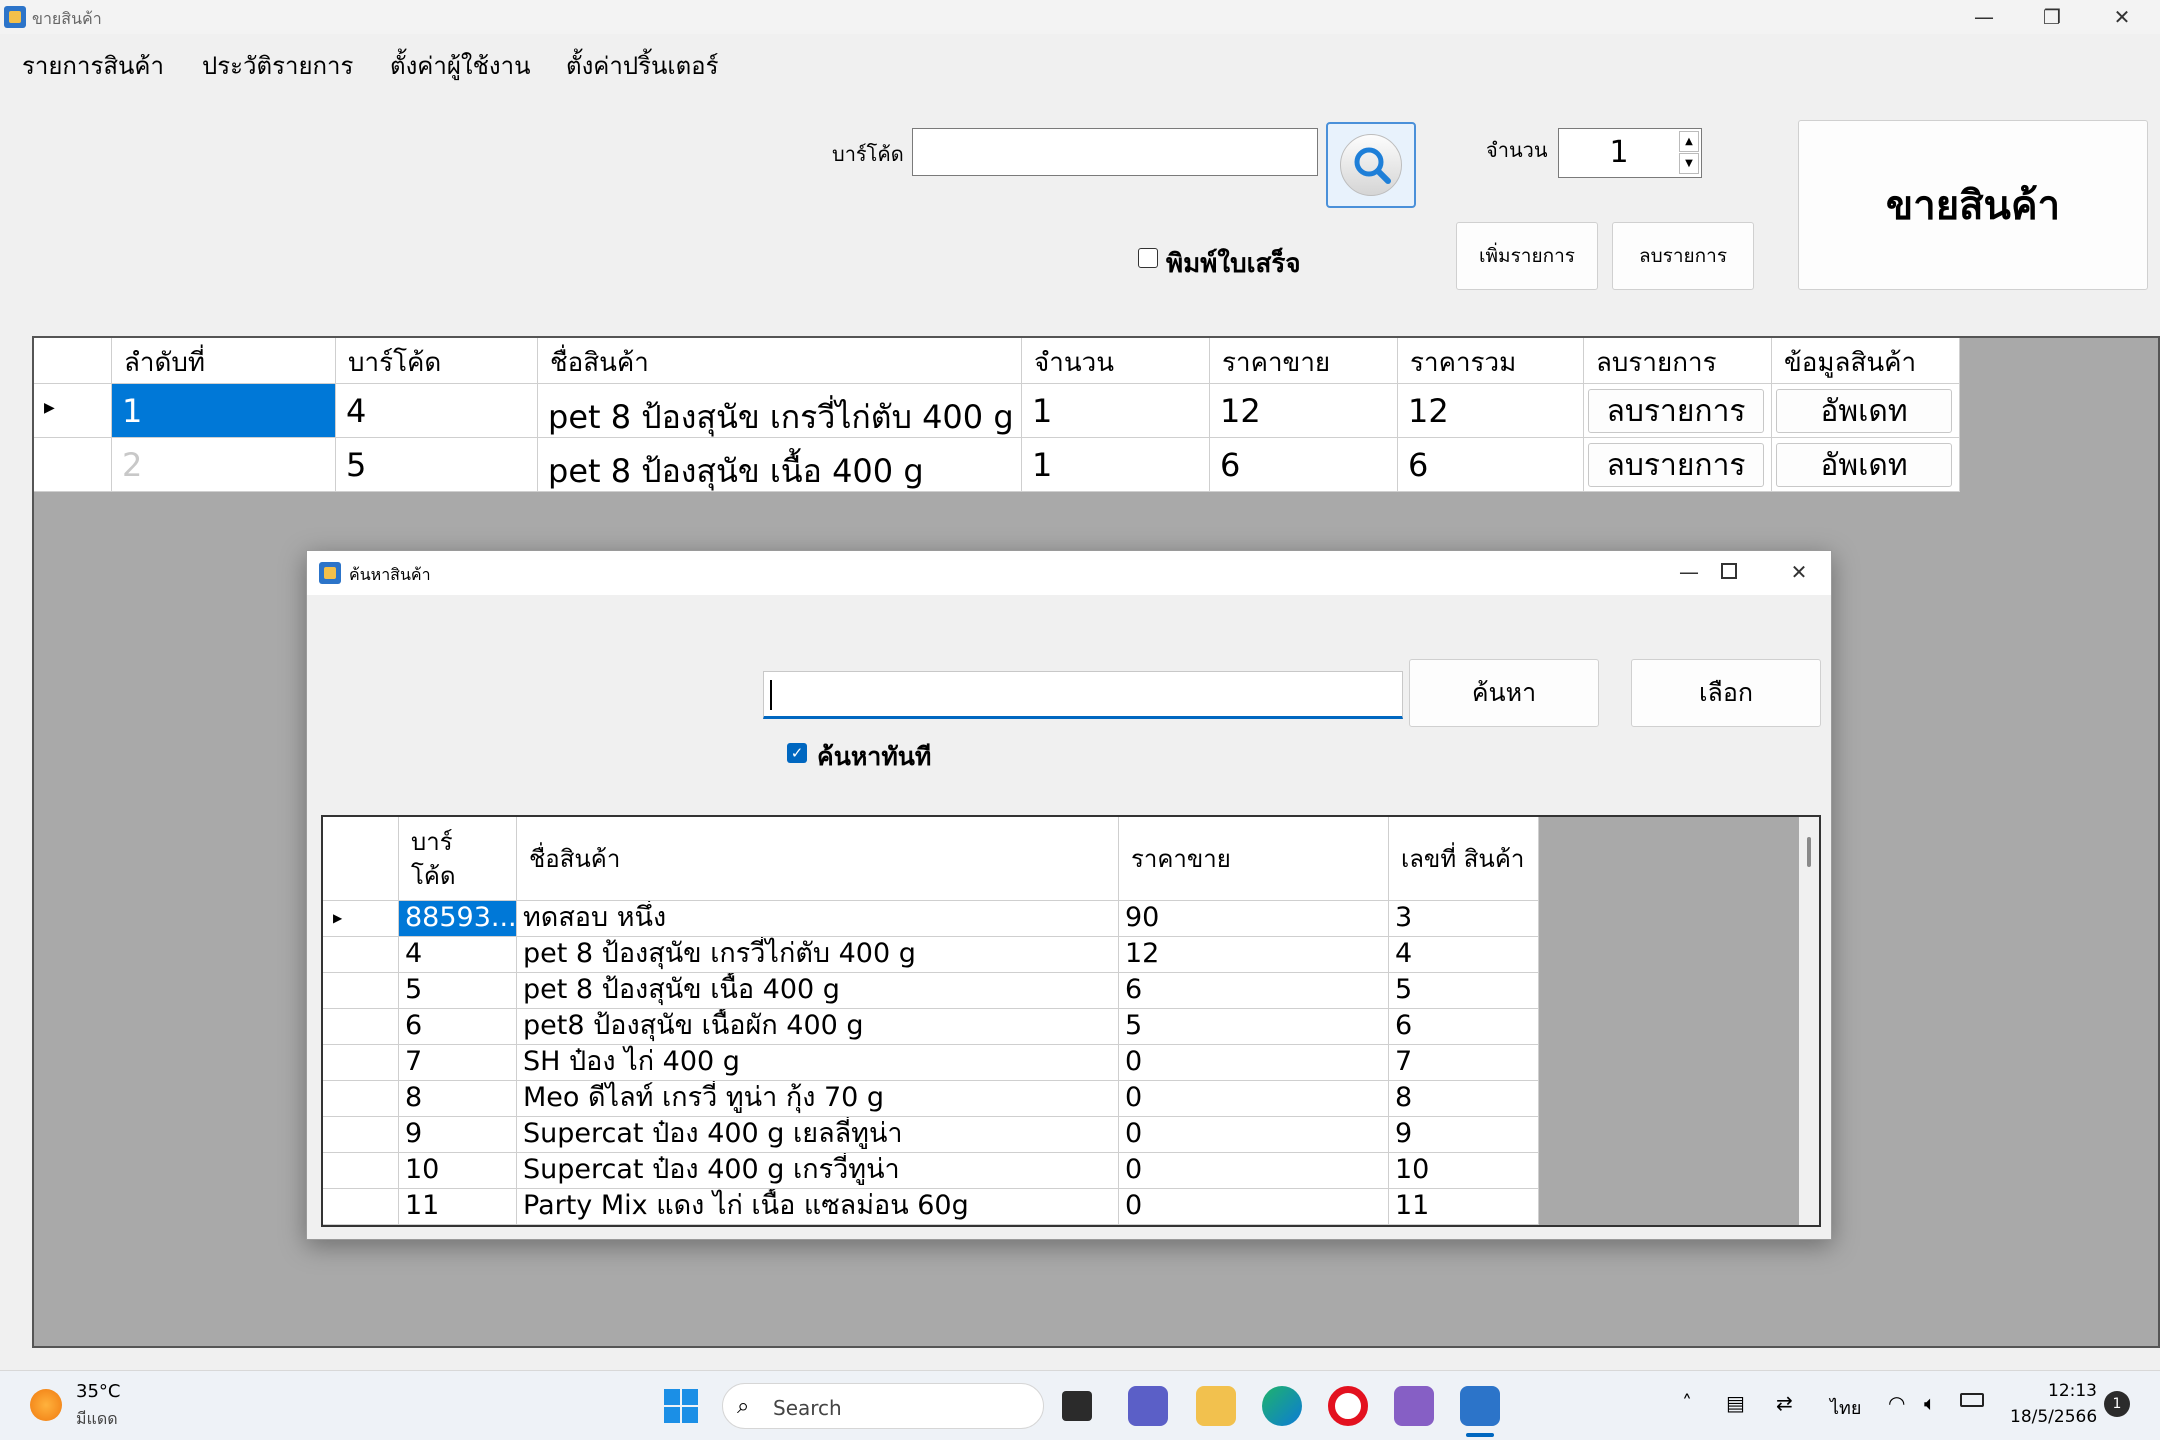  Describe the element at coordinates (1464, 859) in the screenshot. I see `column-header: เลขที่ สินค้า` at that location.